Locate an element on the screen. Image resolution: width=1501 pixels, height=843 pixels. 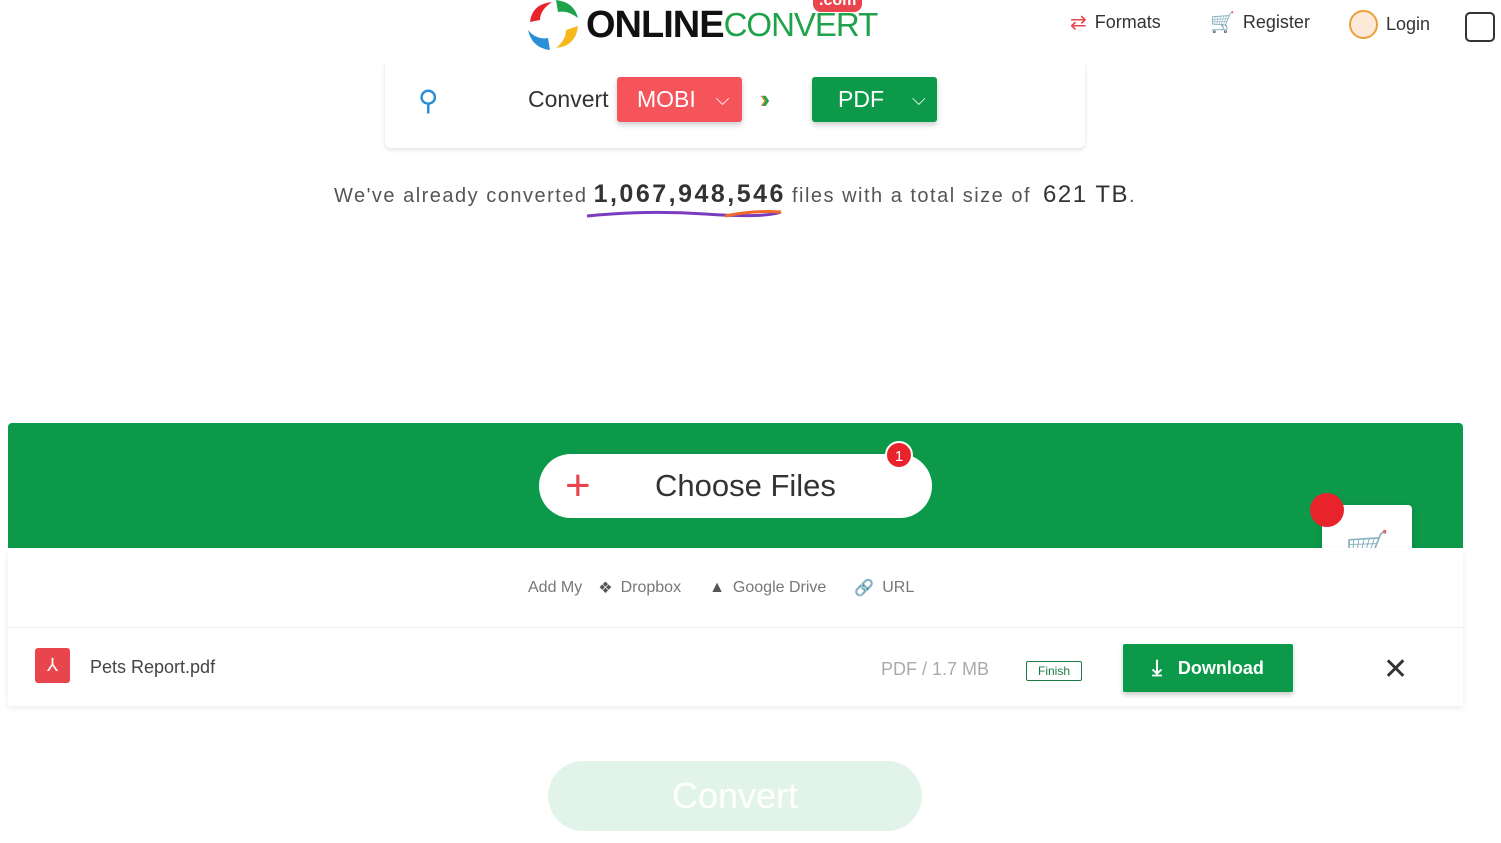
avatar-icon is located at coordinates (1363, 24).